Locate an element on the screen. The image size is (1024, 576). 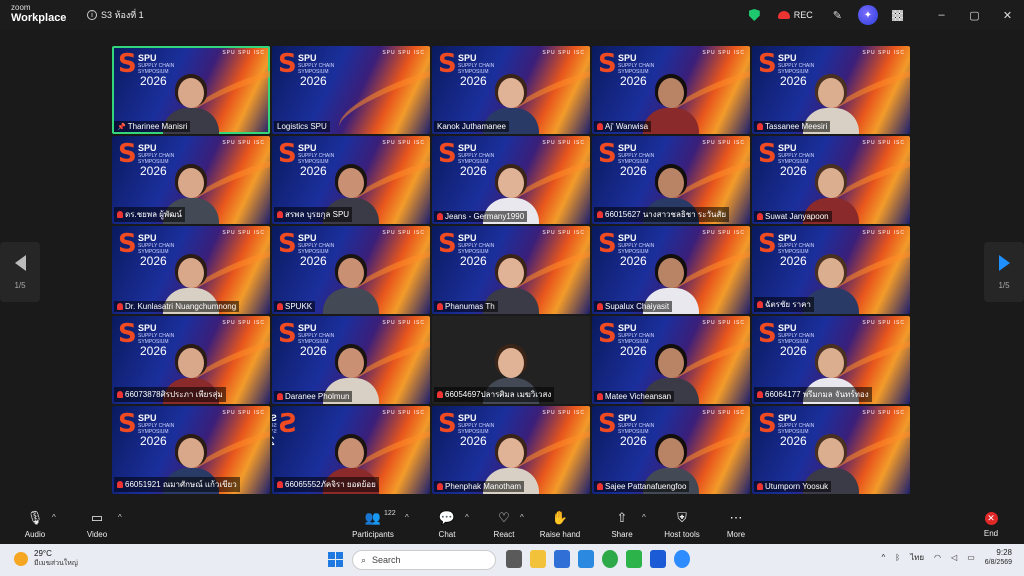
outlook-icon is located at coordinates (586, 559).